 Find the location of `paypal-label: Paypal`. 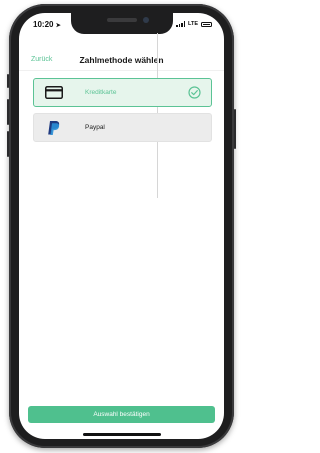

paypal-label: Paypal is located at coordinates (95, 127).